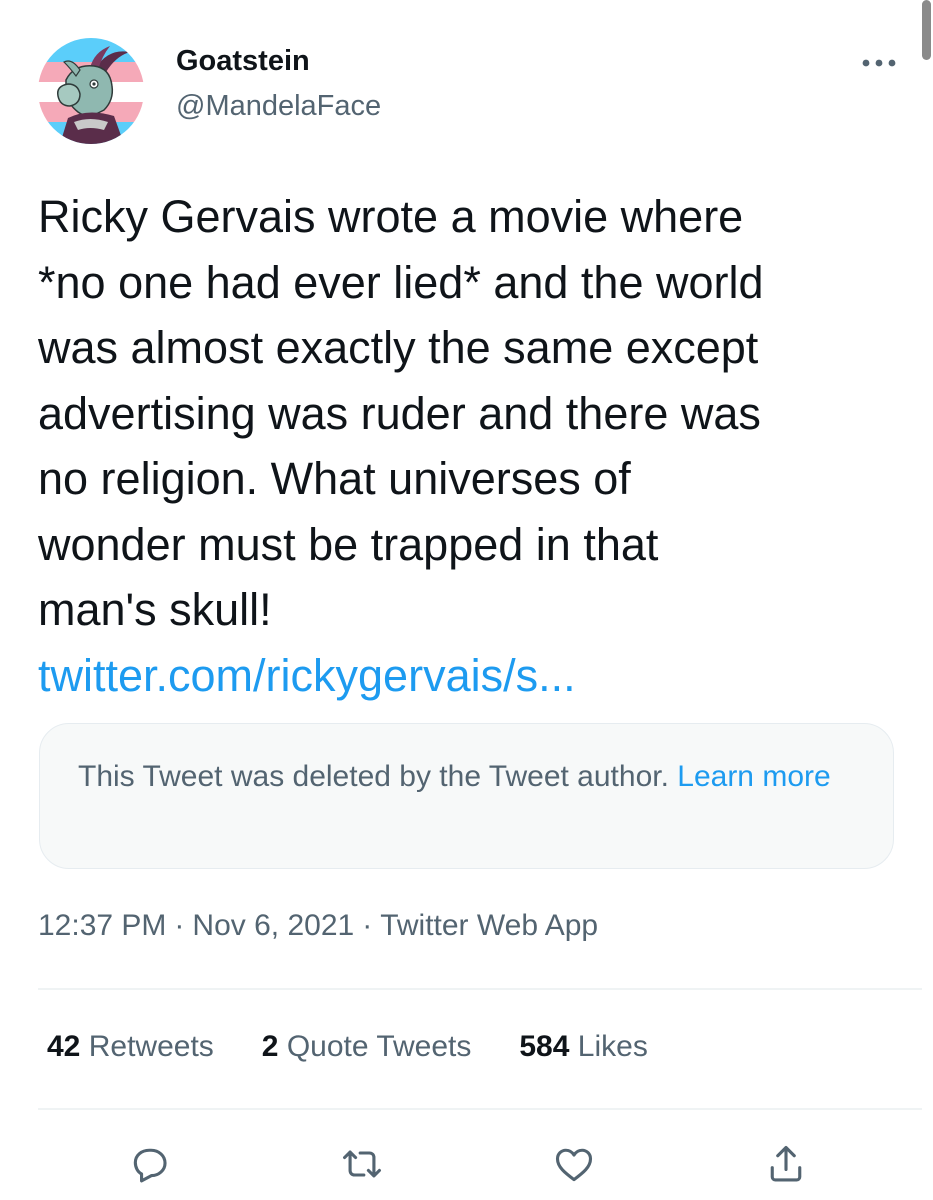 Image resolution: width=933 pixels, height=1200 pixels. What do you see at coordinates (273, 925) in the screenshot?
I see `tweet-date: Nov 6, 2021` at bounding box center [273, 925].